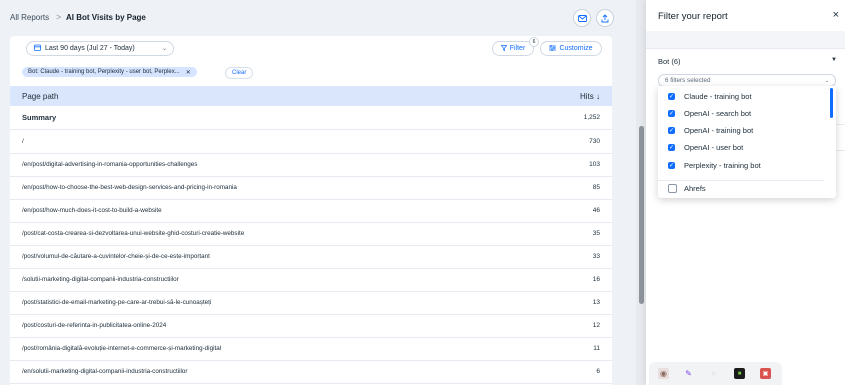  Describe the element at coordinates (576, 48) in the screenshot. I see `customize-label: Customize` at that location.